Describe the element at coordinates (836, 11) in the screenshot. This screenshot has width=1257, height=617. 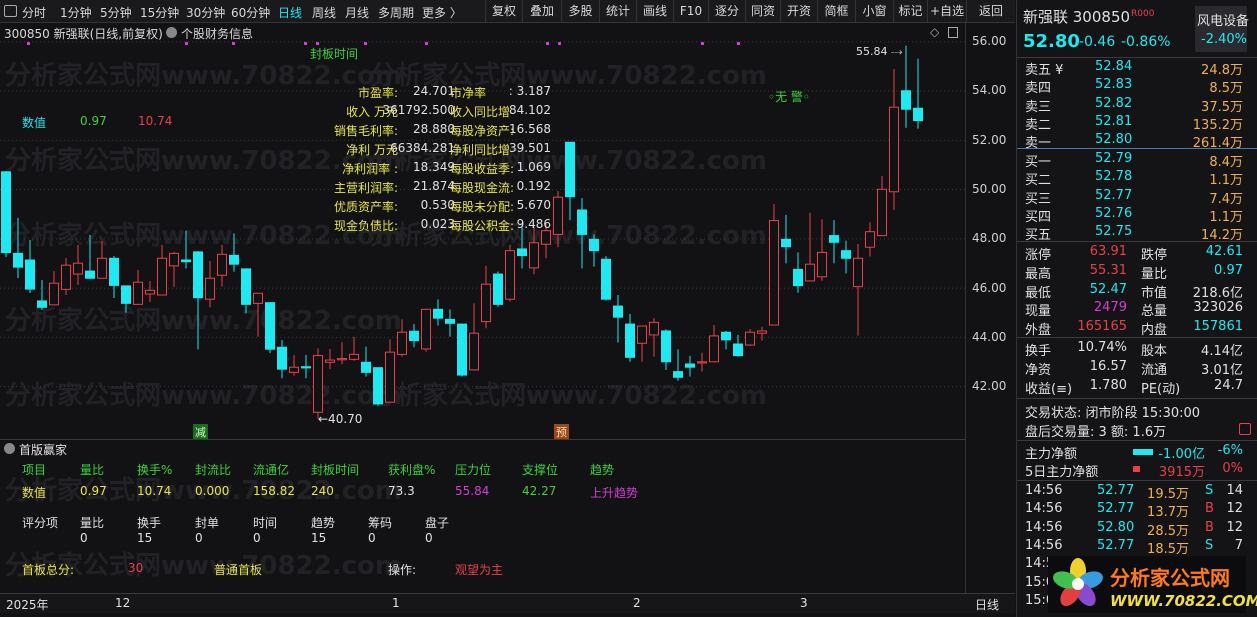
I see `toolbar-button: 简框` at that location.